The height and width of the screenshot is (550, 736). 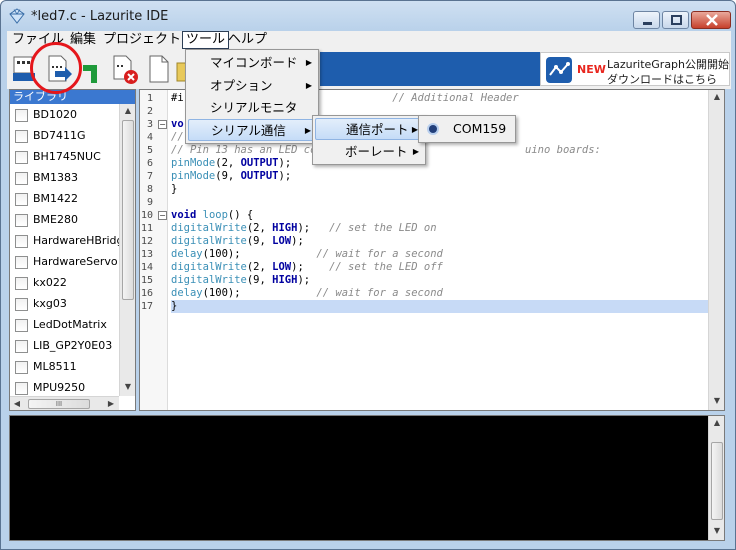 I want to click on library-item: BME280, so click(x=67, y=220).